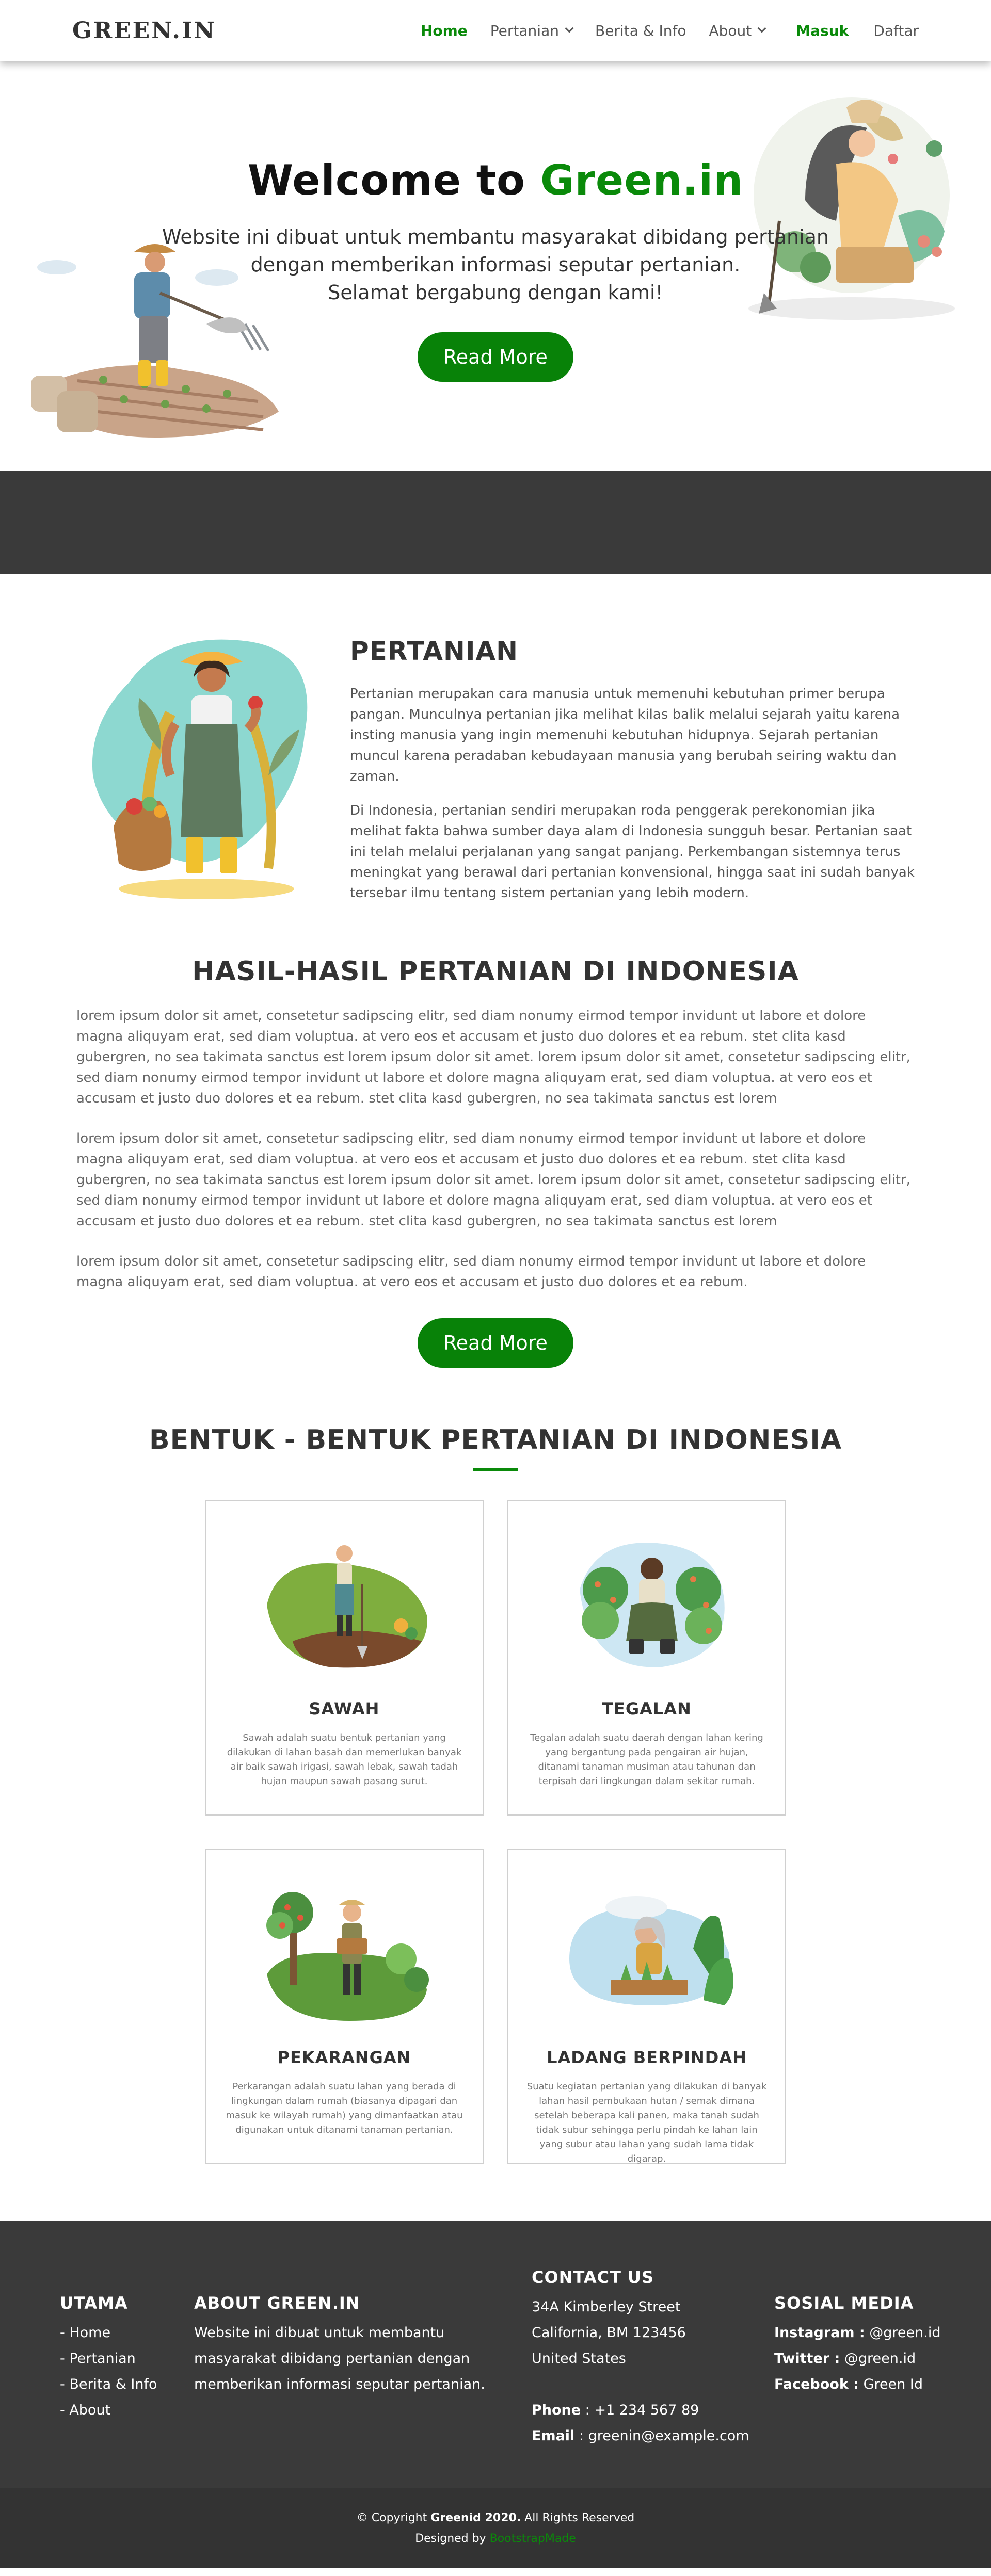 This screenshot has height=2576, width=991. I want to click on nav-auth: Masuk Daftar, so click(857, 30).